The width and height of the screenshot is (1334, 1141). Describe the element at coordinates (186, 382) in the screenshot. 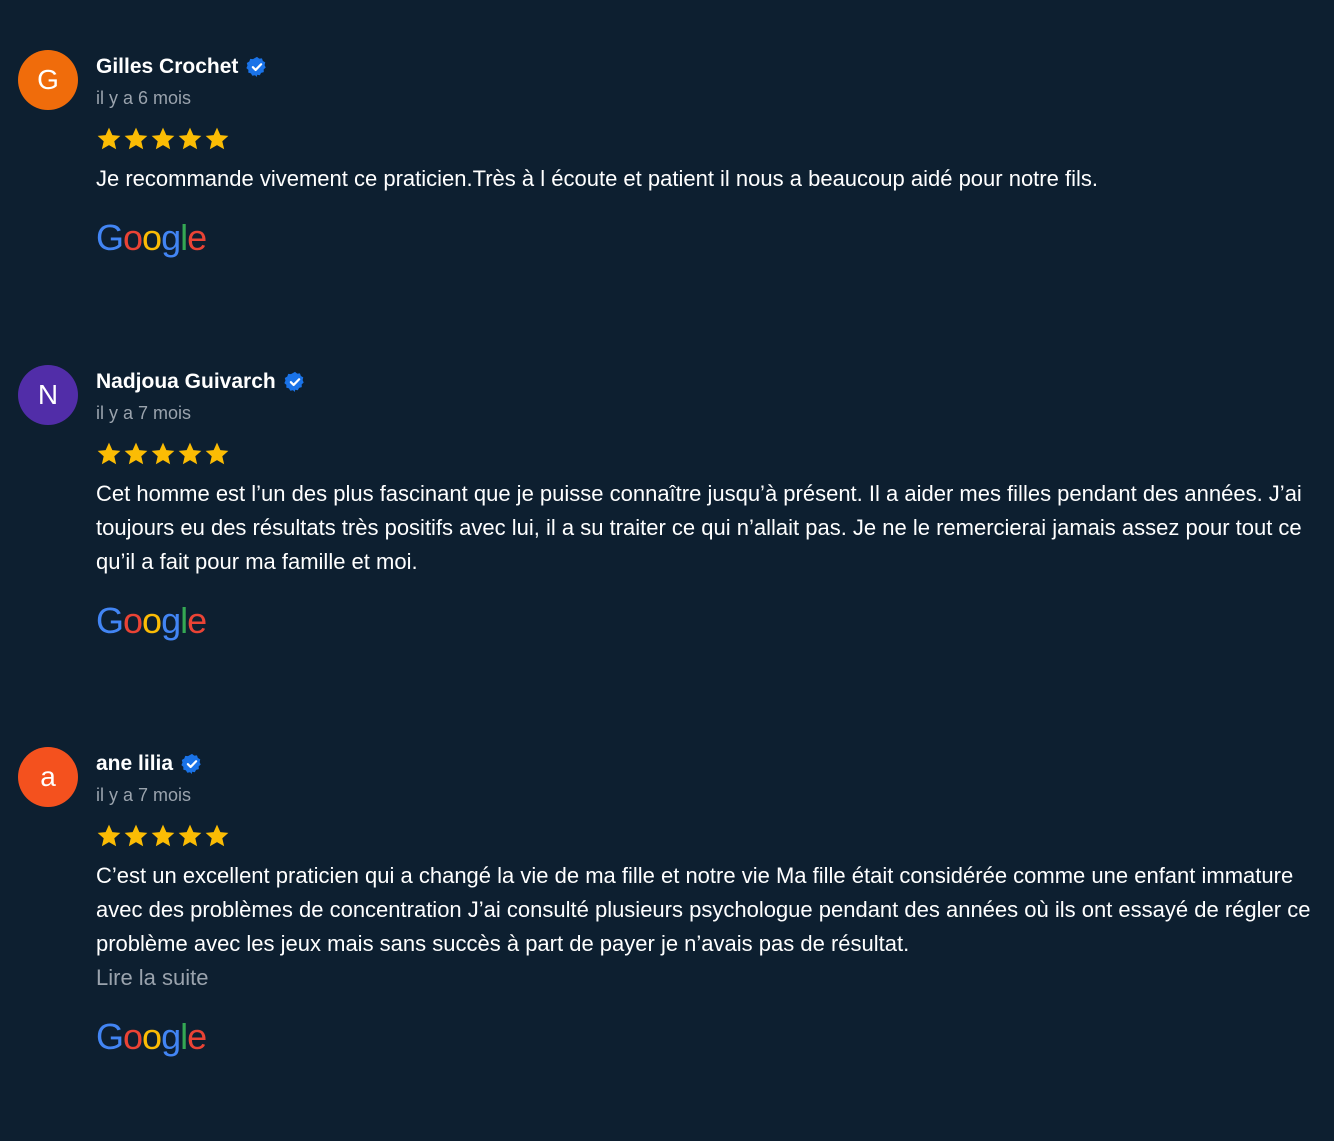

I see `reviewer-name: Nadjoua Guivarch` at that location.